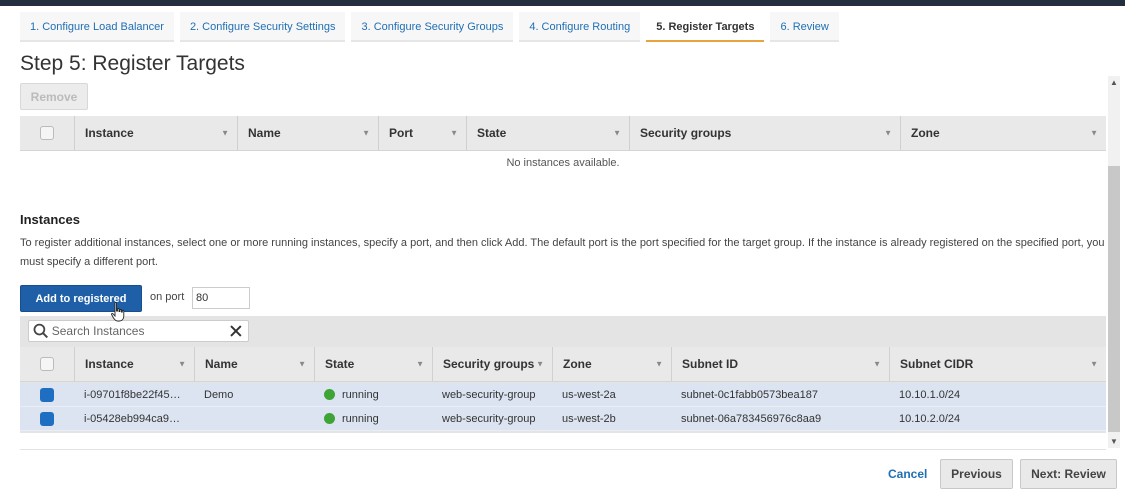  I want to click on cancel-link: Cancel, so click(907, 474).